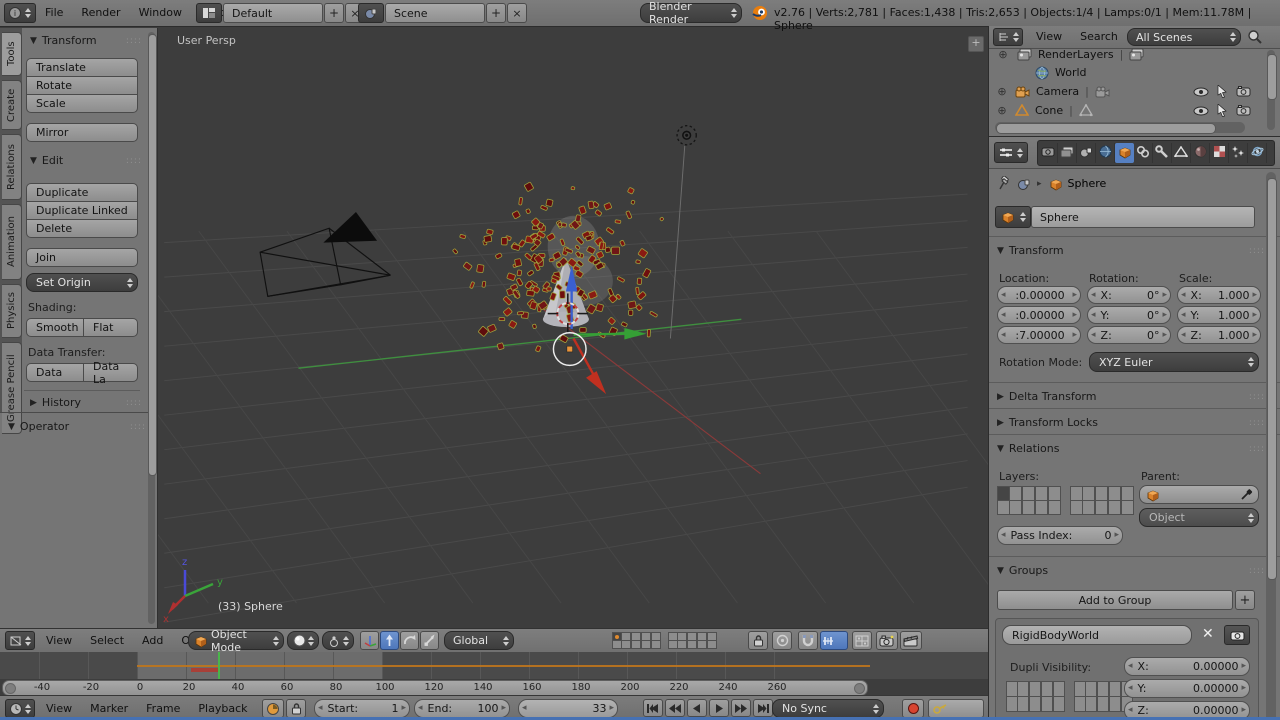 The image size is (1280, 720). What do you see at coordinates (462, 708) in the screenshot?
I see `frame-end-field: ◂ End: 100 ▸` at bounding box center [462, 708].